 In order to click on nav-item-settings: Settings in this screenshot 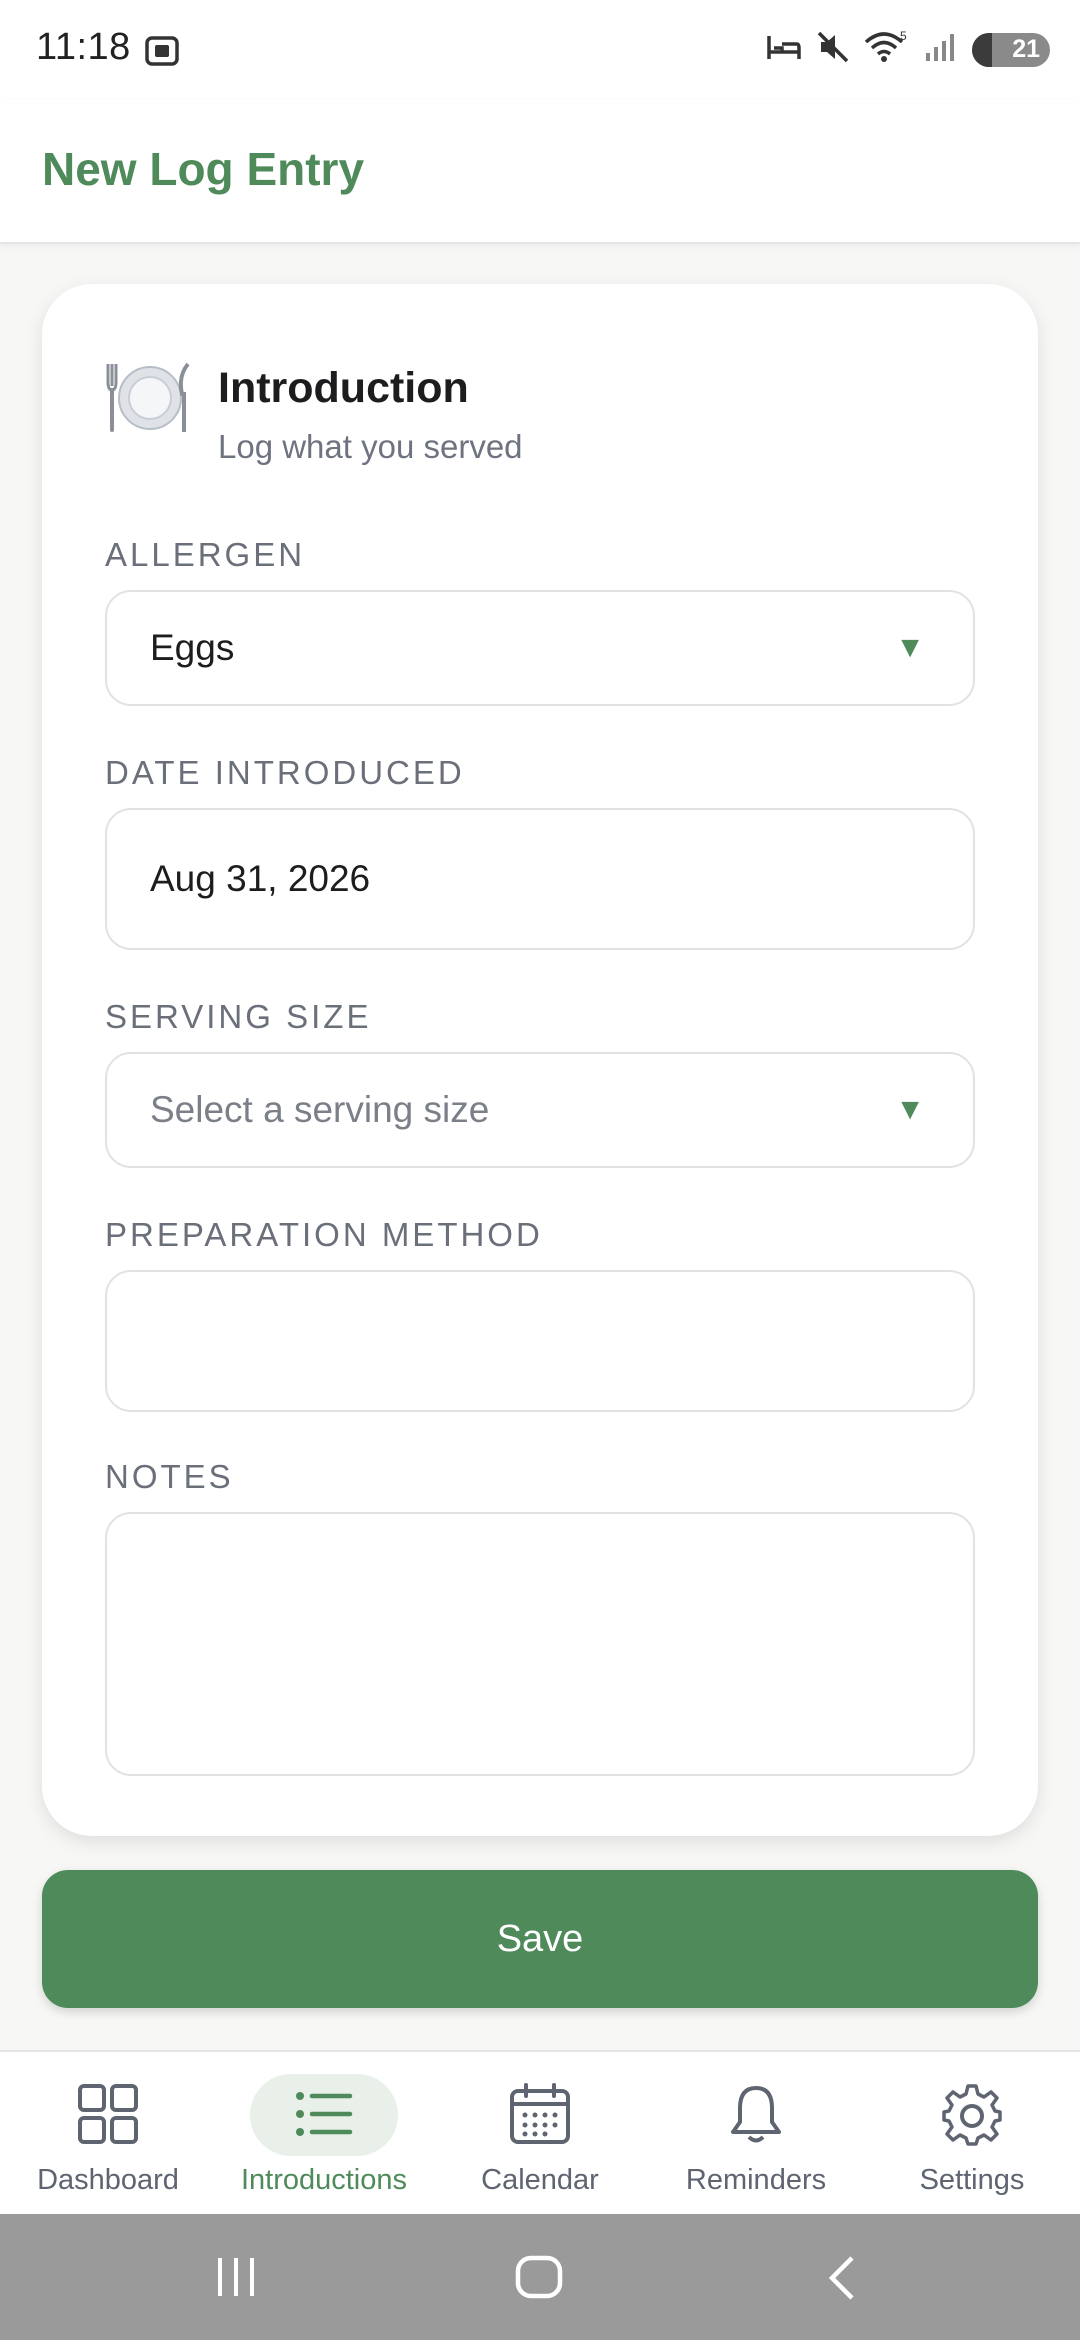, I will do `click(972, 2134)`.